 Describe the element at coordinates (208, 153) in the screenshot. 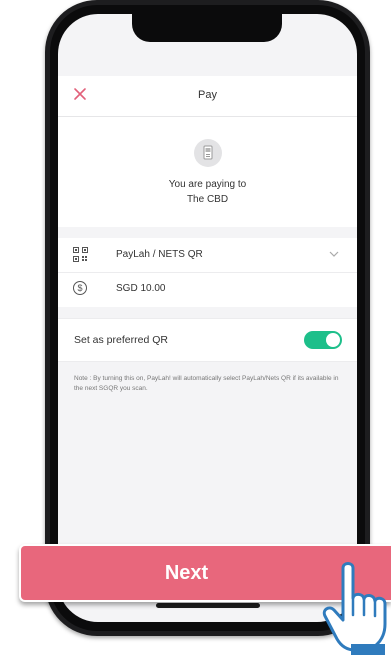

I see `shop-icon` at that location.